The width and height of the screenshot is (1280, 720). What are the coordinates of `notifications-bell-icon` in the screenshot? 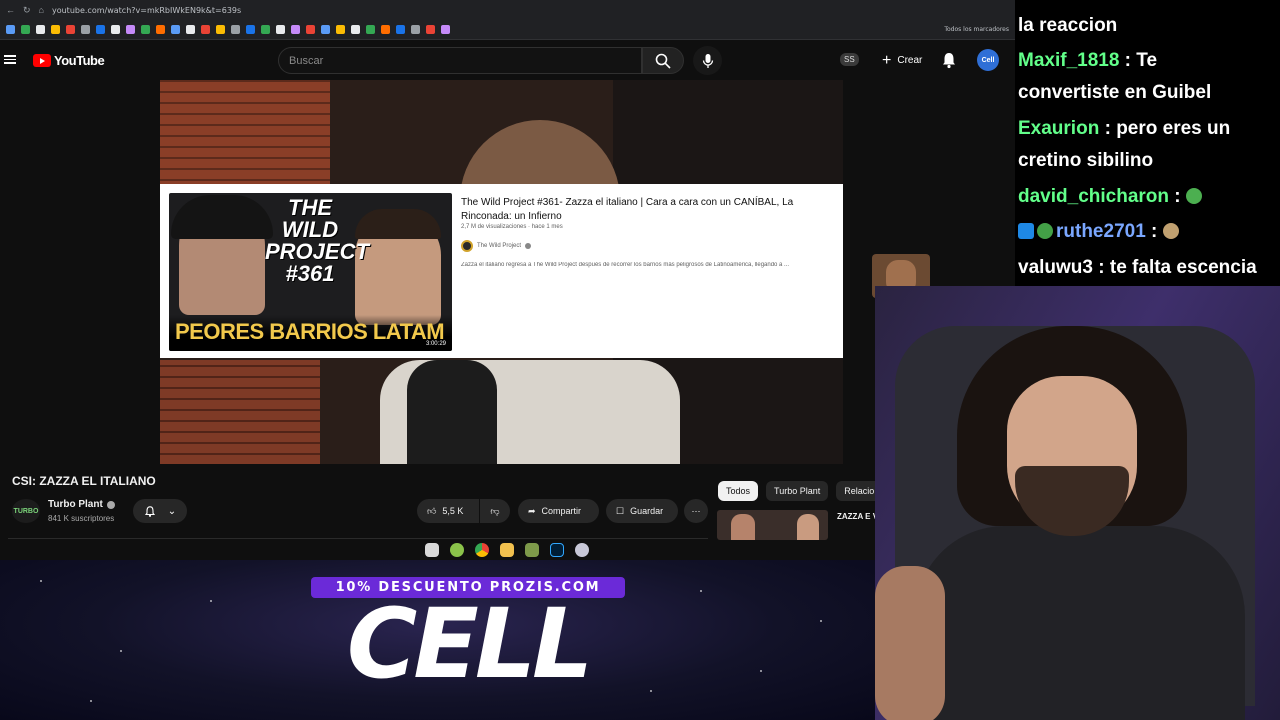 It's located at (949, 60).